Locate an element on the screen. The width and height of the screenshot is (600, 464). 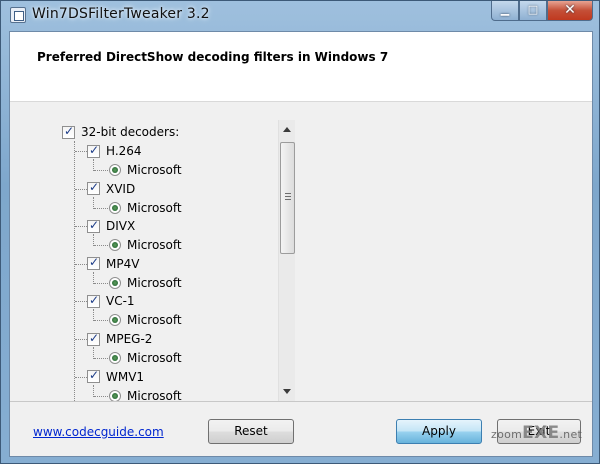
codec-label: XVID is located at coordinates (121, 188).